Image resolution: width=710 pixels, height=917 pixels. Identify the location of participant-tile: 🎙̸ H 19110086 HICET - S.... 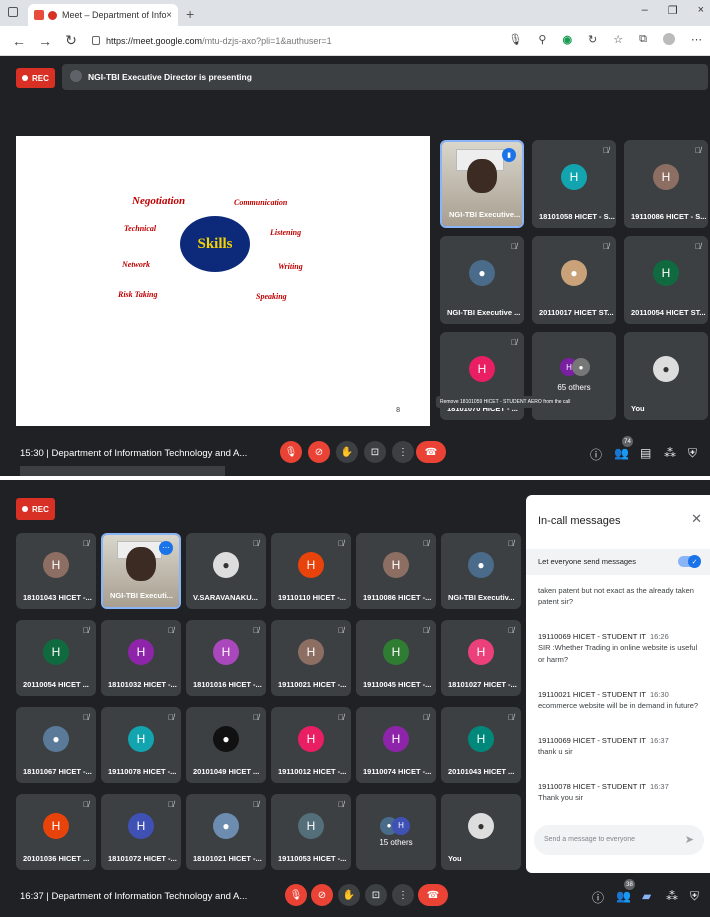
(666, 184).